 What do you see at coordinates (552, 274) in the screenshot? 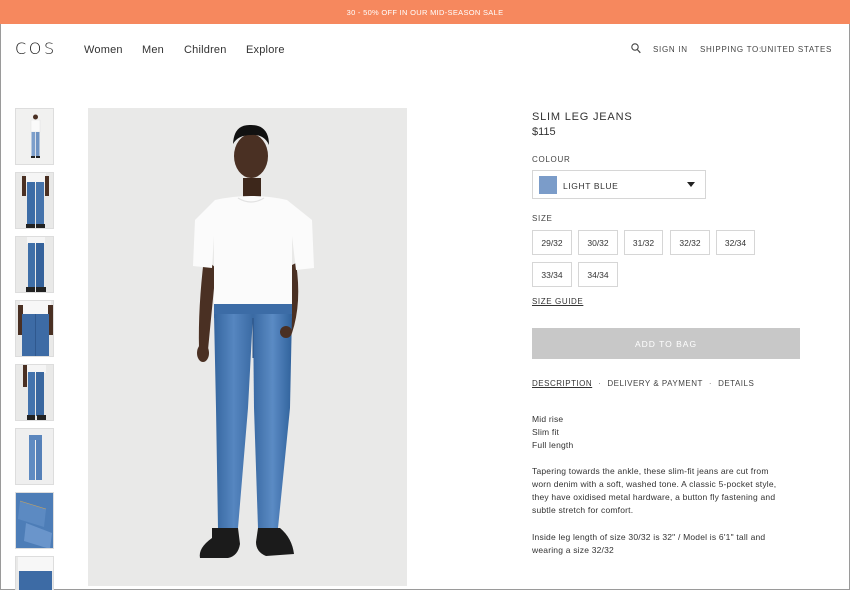
I see `size-option-33-34: 33/34` at bounding box center [552, 274].